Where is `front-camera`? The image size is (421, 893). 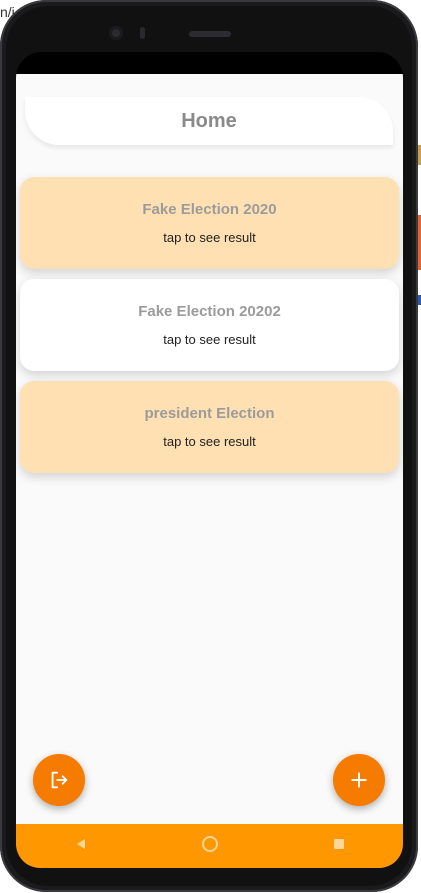
front-camera is located at coordinates (116, 33).